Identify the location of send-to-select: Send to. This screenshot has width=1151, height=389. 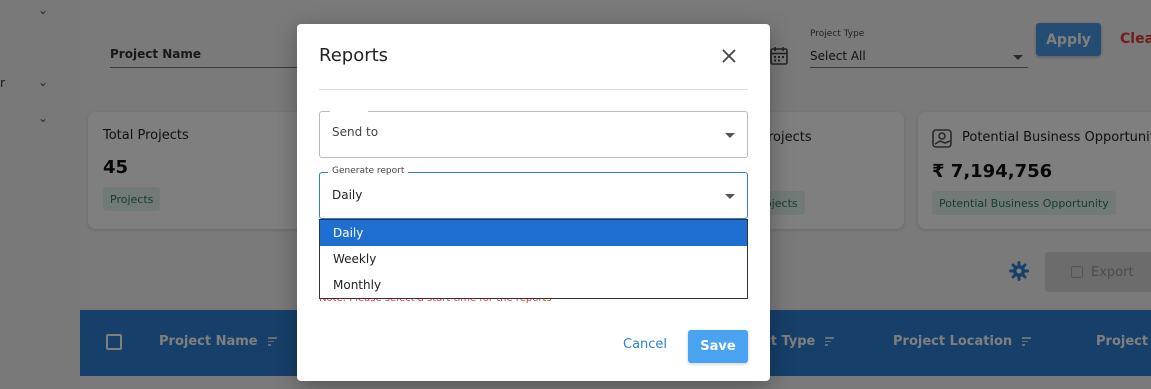
(533, 134).